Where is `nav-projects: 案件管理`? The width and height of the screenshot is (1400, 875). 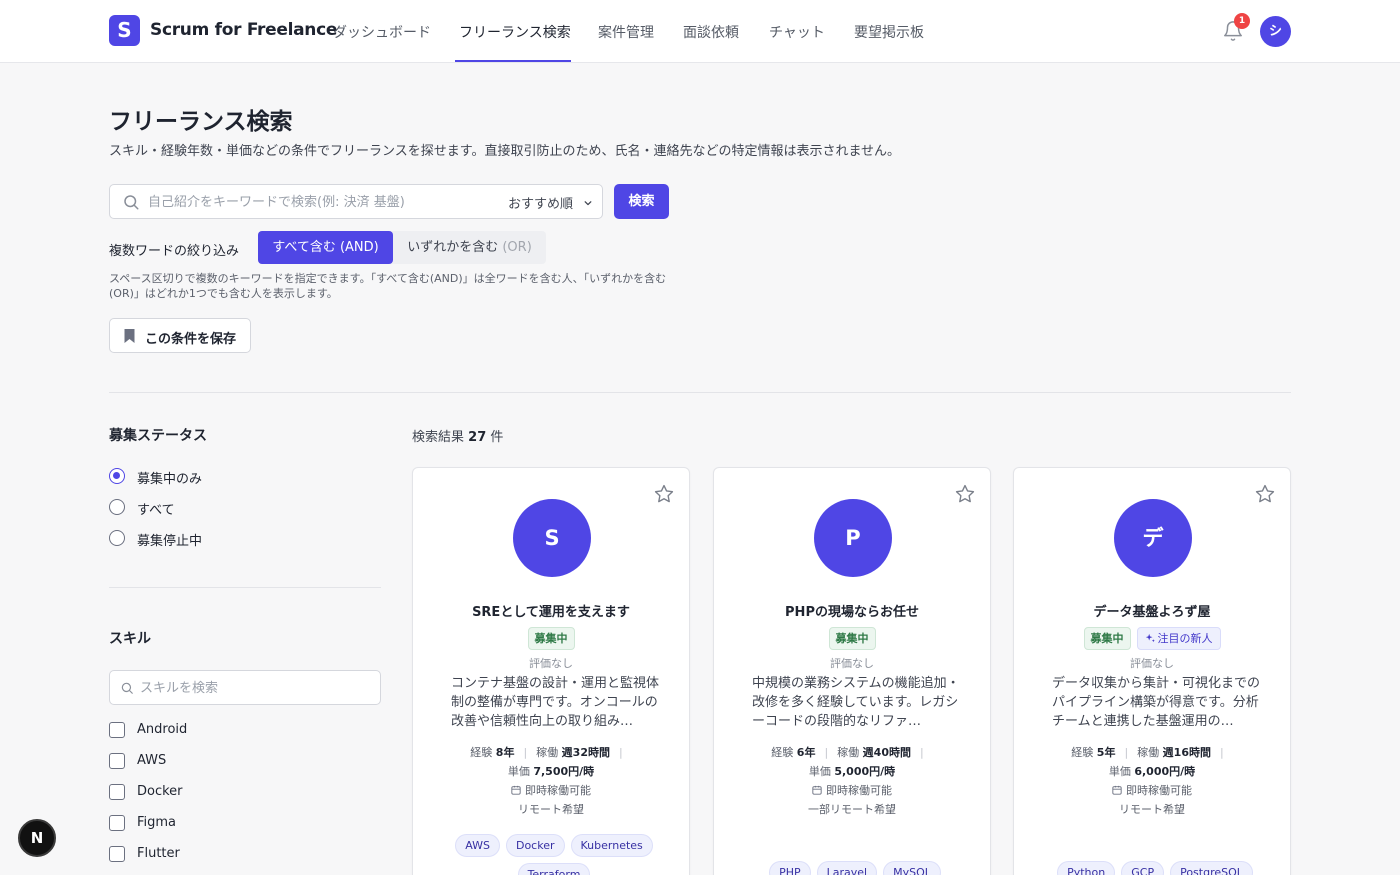
nav-projects: 案件管理 is located at coordinates (626, 32).